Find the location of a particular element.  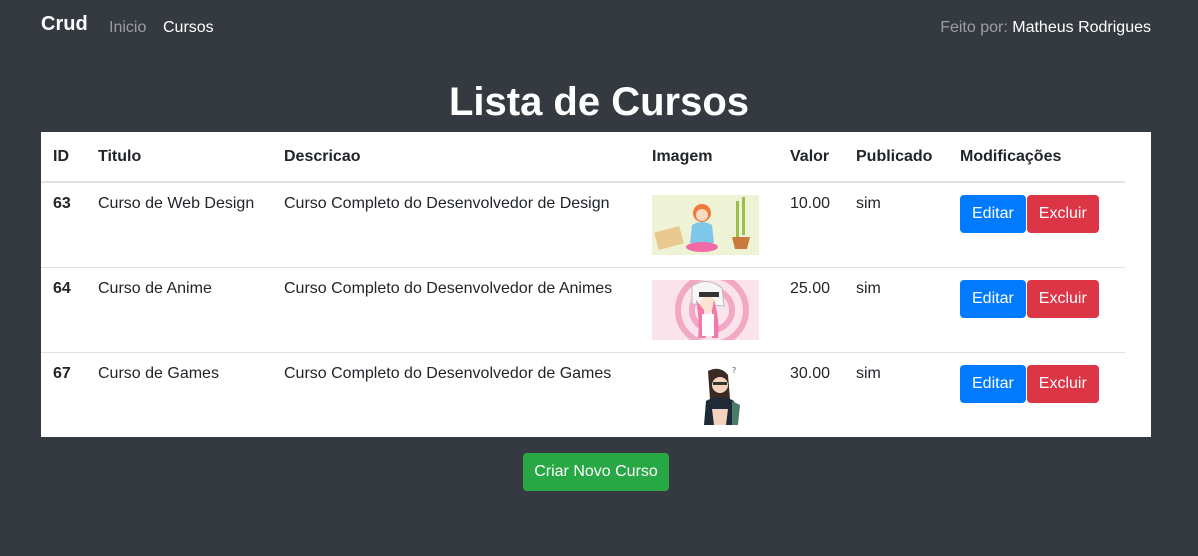

cell-valor: 25.00 is located at coordinates (811, 309).